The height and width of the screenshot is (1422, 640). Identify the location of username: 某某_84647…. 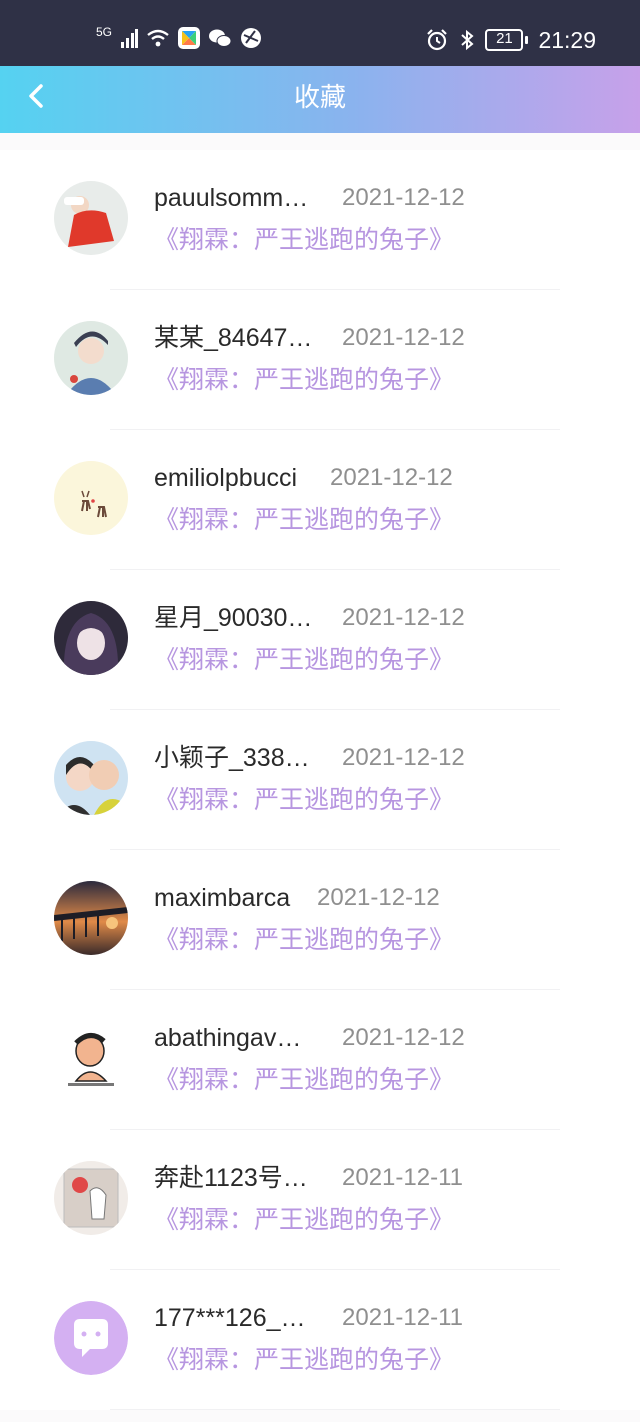
(233, 338).